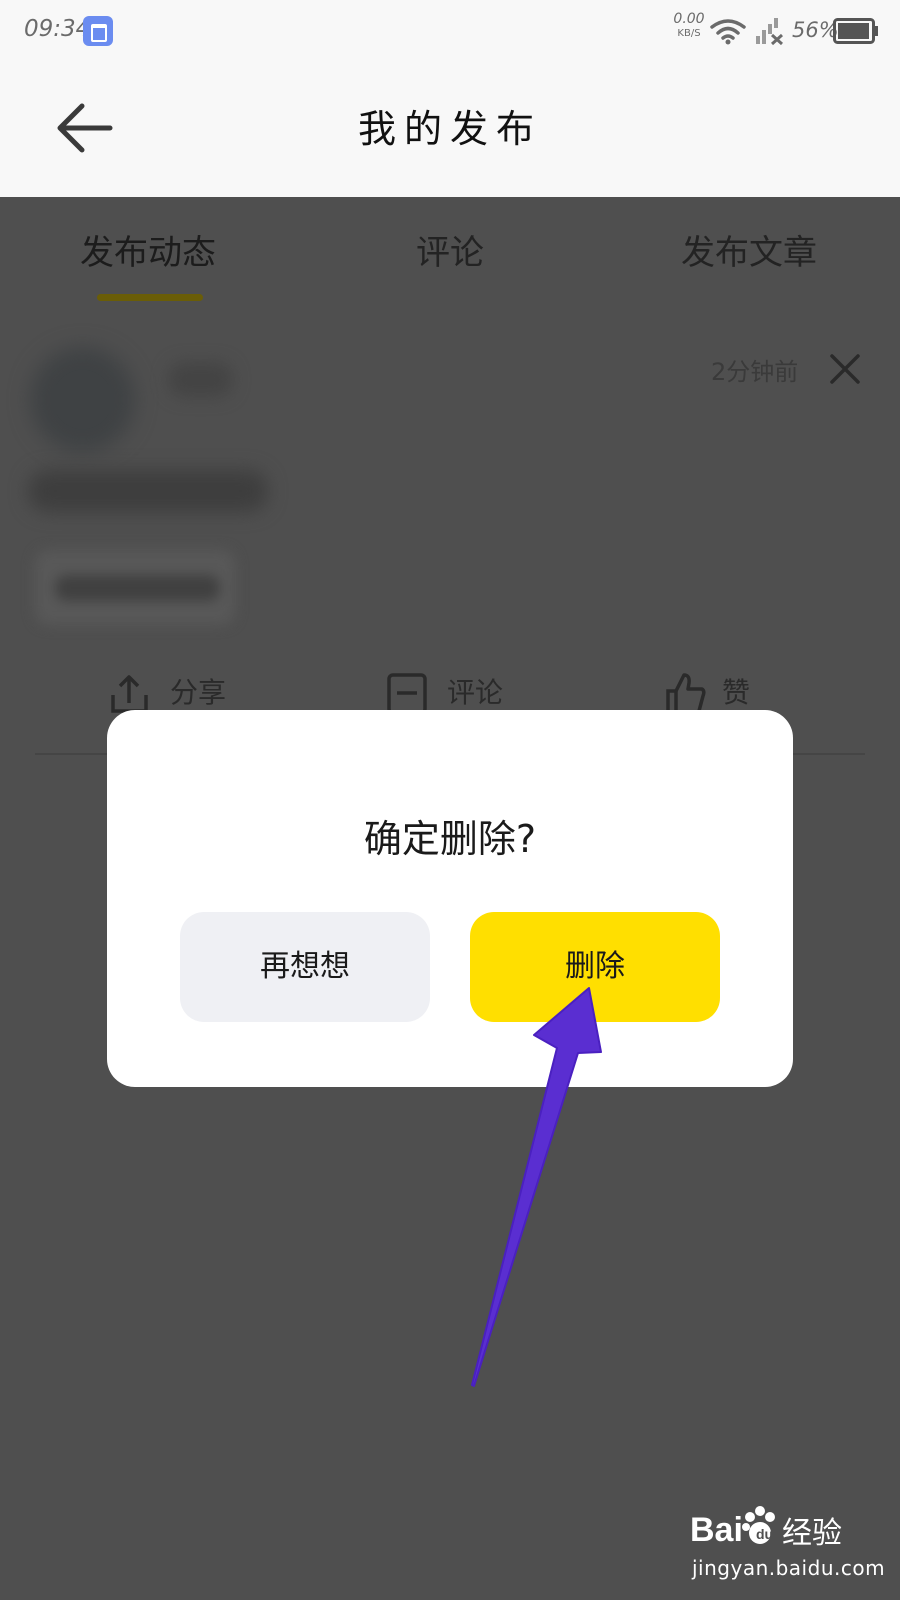 This screenshot has width=900, height=1600. Describe the element at coordinates (450, 31) in the screenshot. I see `status-bar: 09:34 0.00 KB/S 56%` at that location.